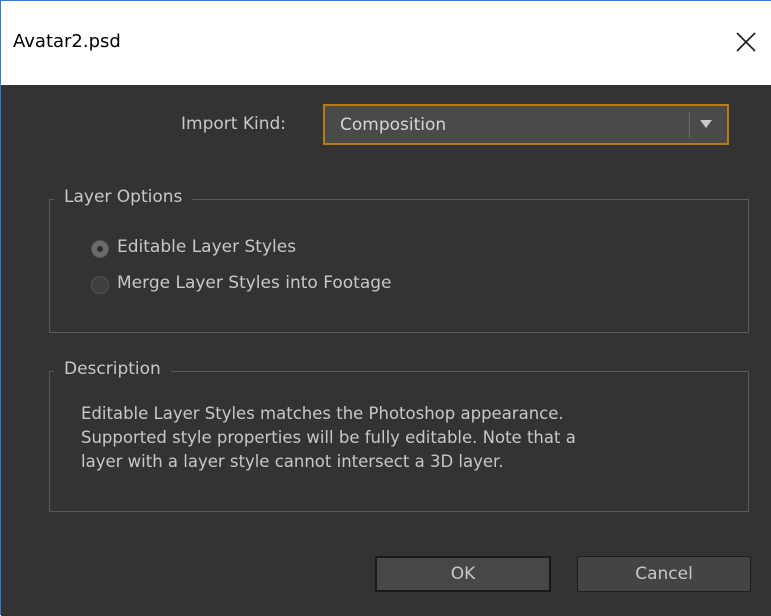 Image resolution: width=771 pixels, height=616 pixels. I want to click on description-title: Description, so click(112, 369).